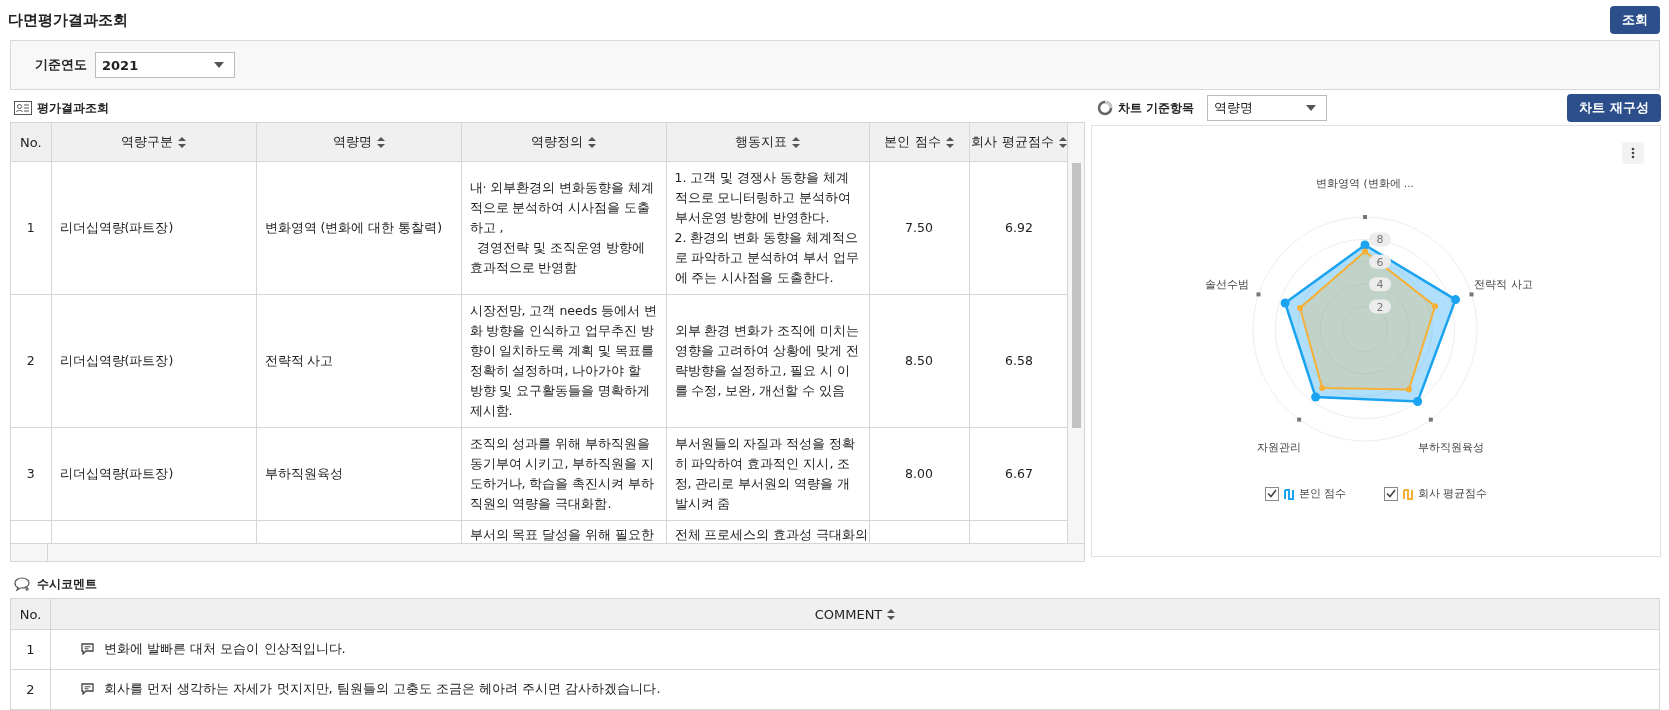 Image resolution: width=1669 pixels, height=710 pixels. What do you see at coordinates (352, 142) in the screenshot?
I see `column-label: 역량명` at bounding box center [352, 142].